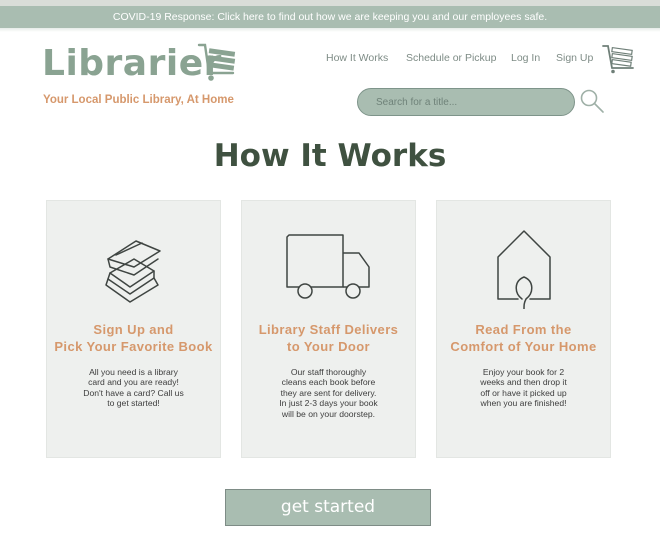 The image size is (660, 550). I want to click on nav-log-in: Log In, so click(525, 60).